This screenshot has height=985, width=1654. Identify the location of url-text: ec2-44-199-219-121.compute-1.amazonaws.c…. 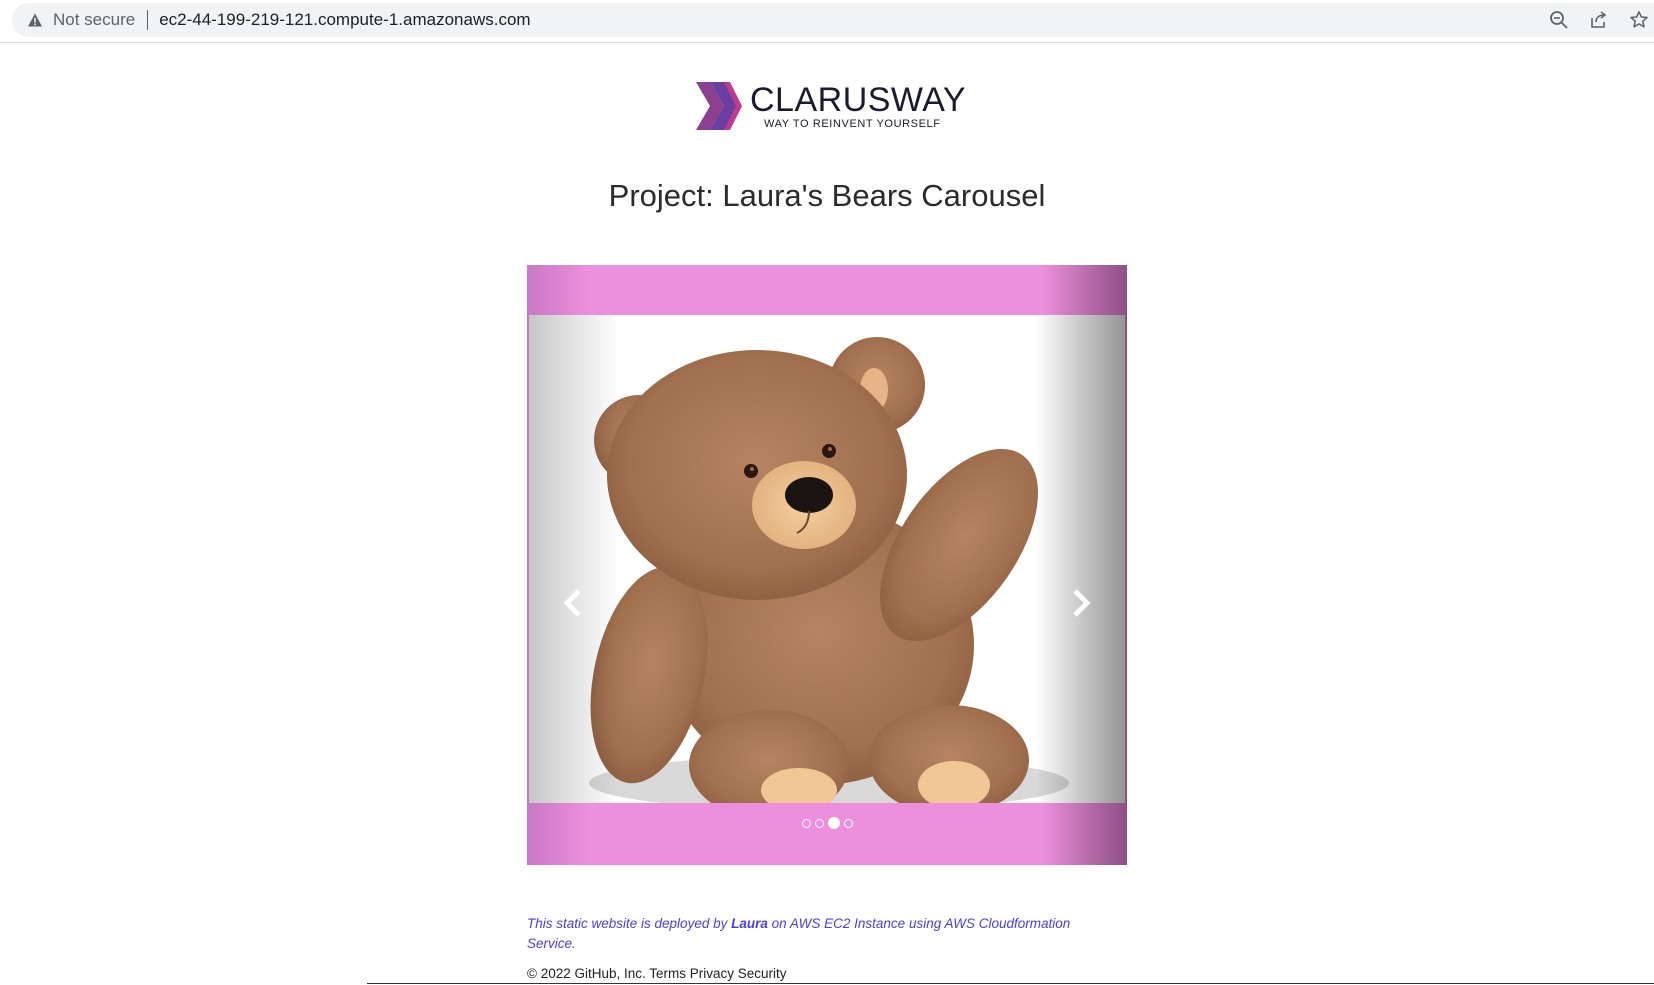
(344, 20).